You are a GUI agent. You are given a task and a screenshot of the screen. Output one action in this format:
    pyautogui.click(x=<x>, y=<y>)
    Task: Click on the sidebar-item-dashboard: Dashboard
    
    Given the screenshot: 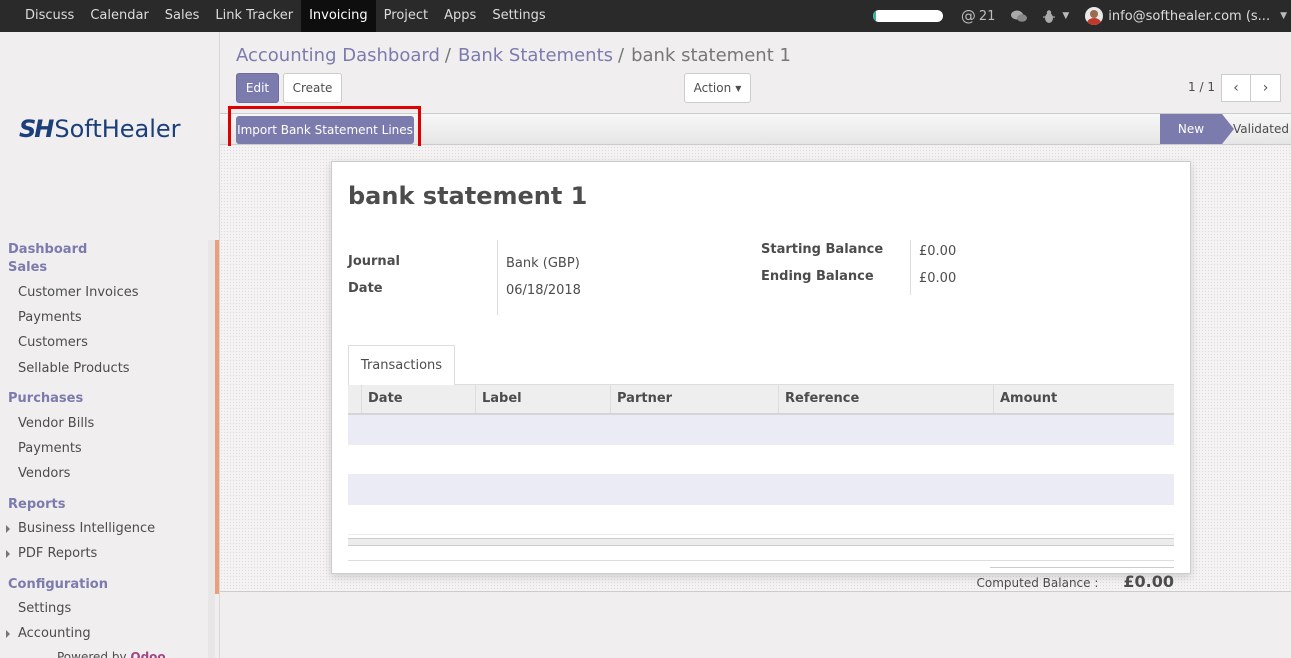 What is the action you would take?
    pyautogui.click(x=47, y=249)
    